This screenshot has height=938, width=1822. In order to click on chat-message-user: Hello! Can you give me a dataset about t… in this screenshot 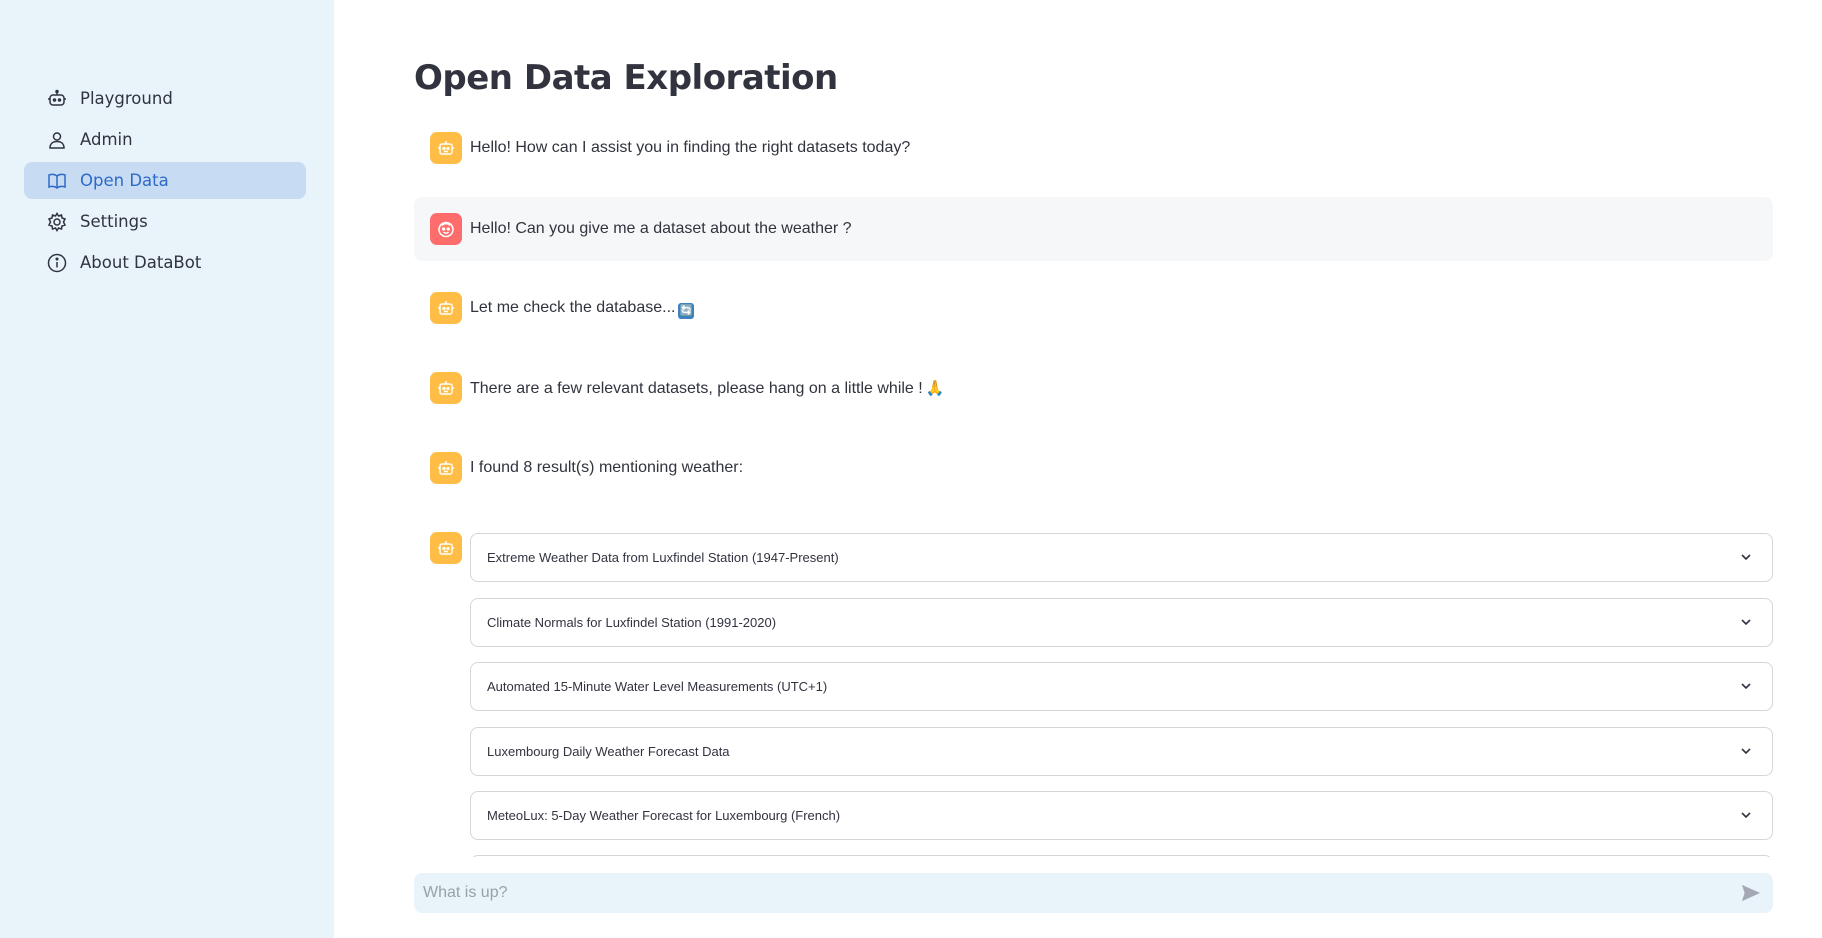, I will do `click(1093, 229)`.